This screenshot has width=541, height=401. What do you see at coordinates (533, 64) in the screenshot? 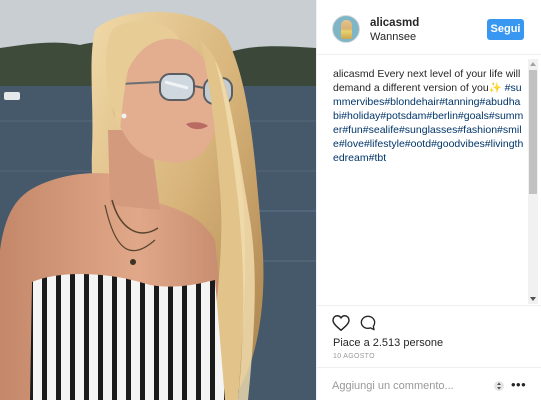
I see `scroll-up-arrow-icon` at bounding box center [533, 64].